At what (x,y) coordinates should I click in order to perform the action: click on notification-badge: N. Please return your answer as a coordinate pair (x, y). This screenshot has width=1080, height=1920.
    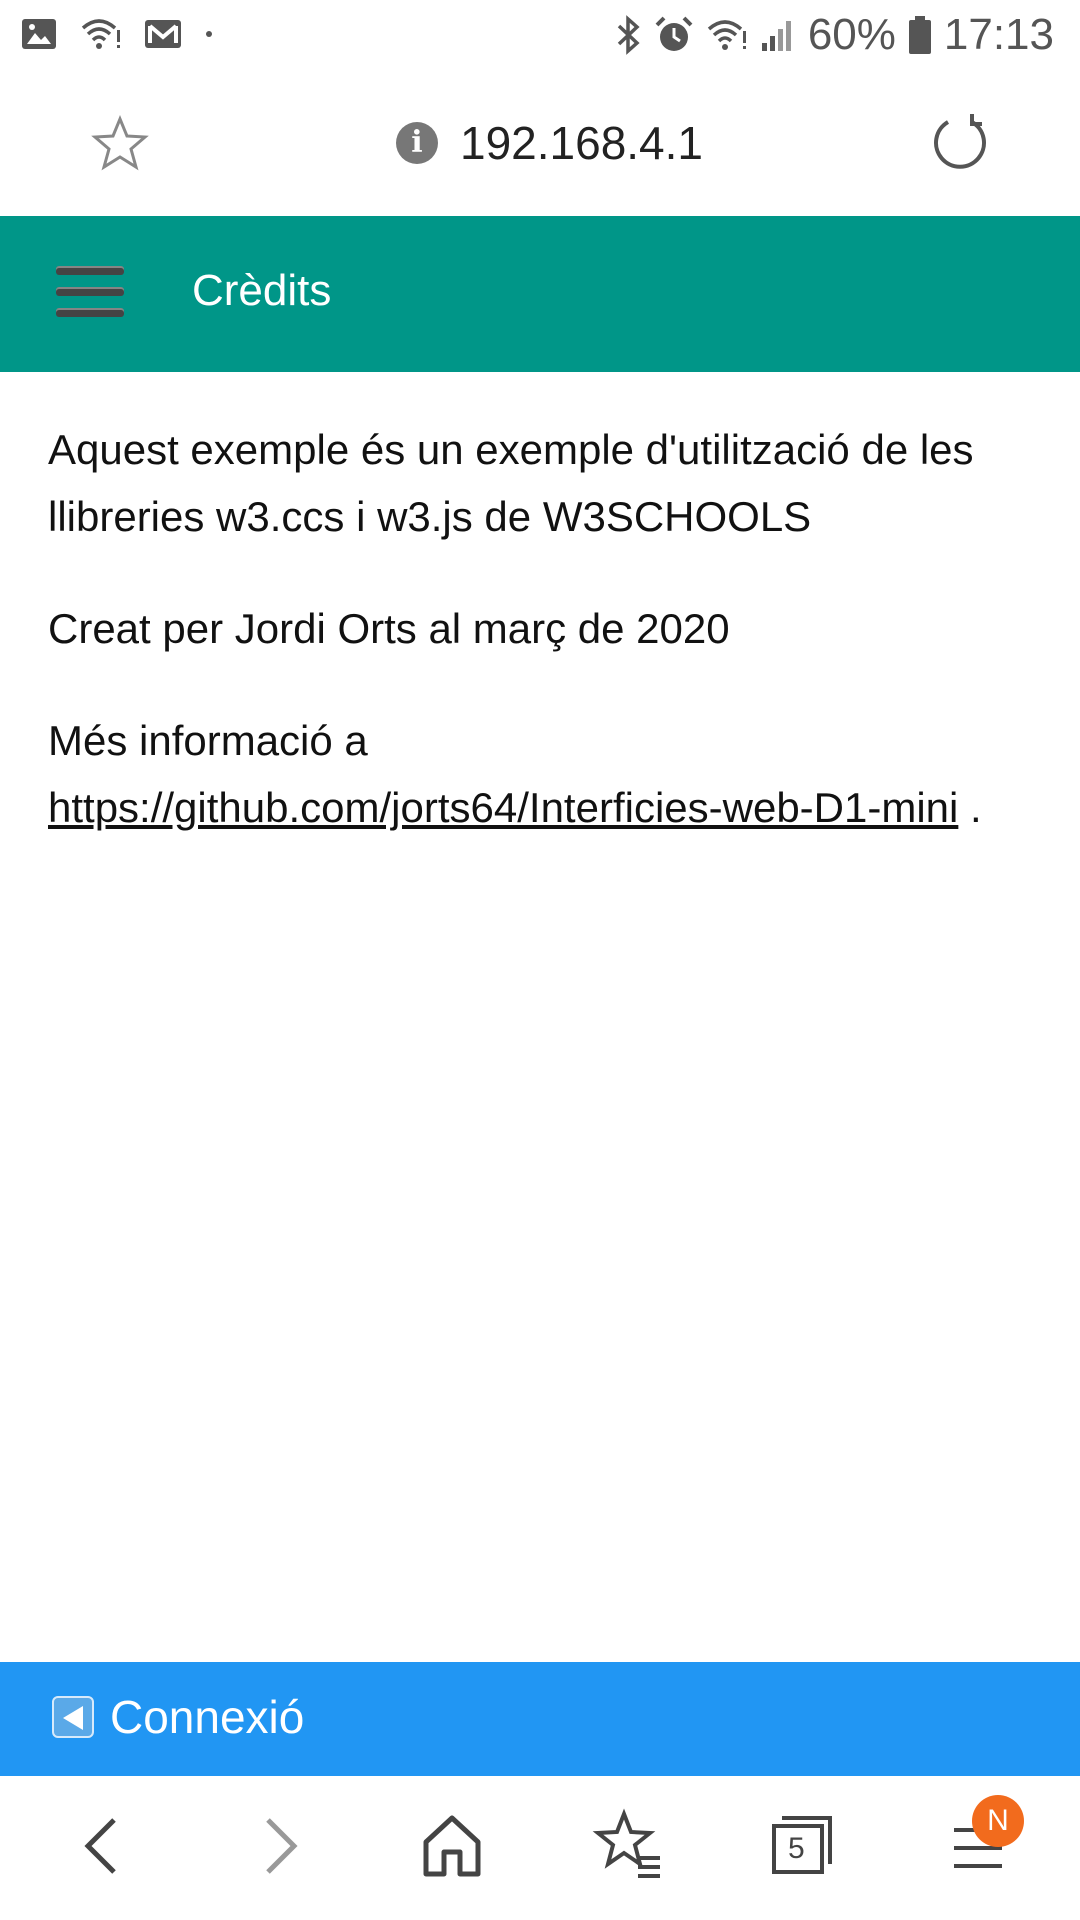
    Looking at the image, I should click on (998, 1821).